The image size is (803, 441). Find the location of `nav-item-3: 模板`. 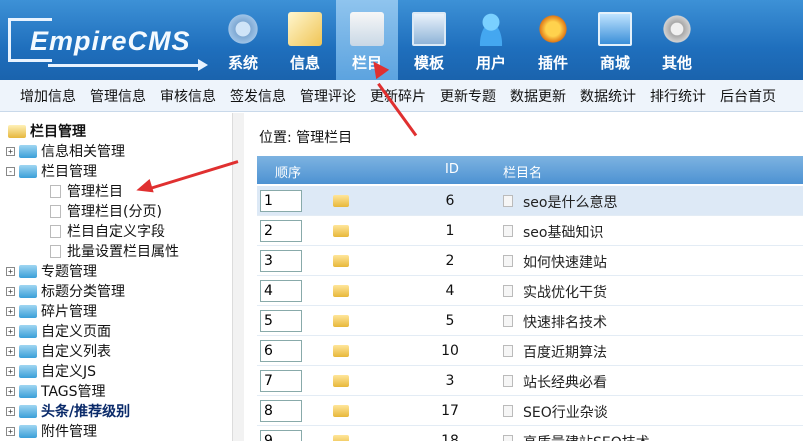

nav-item-3: 模板 is located at coordinates (429, 40).